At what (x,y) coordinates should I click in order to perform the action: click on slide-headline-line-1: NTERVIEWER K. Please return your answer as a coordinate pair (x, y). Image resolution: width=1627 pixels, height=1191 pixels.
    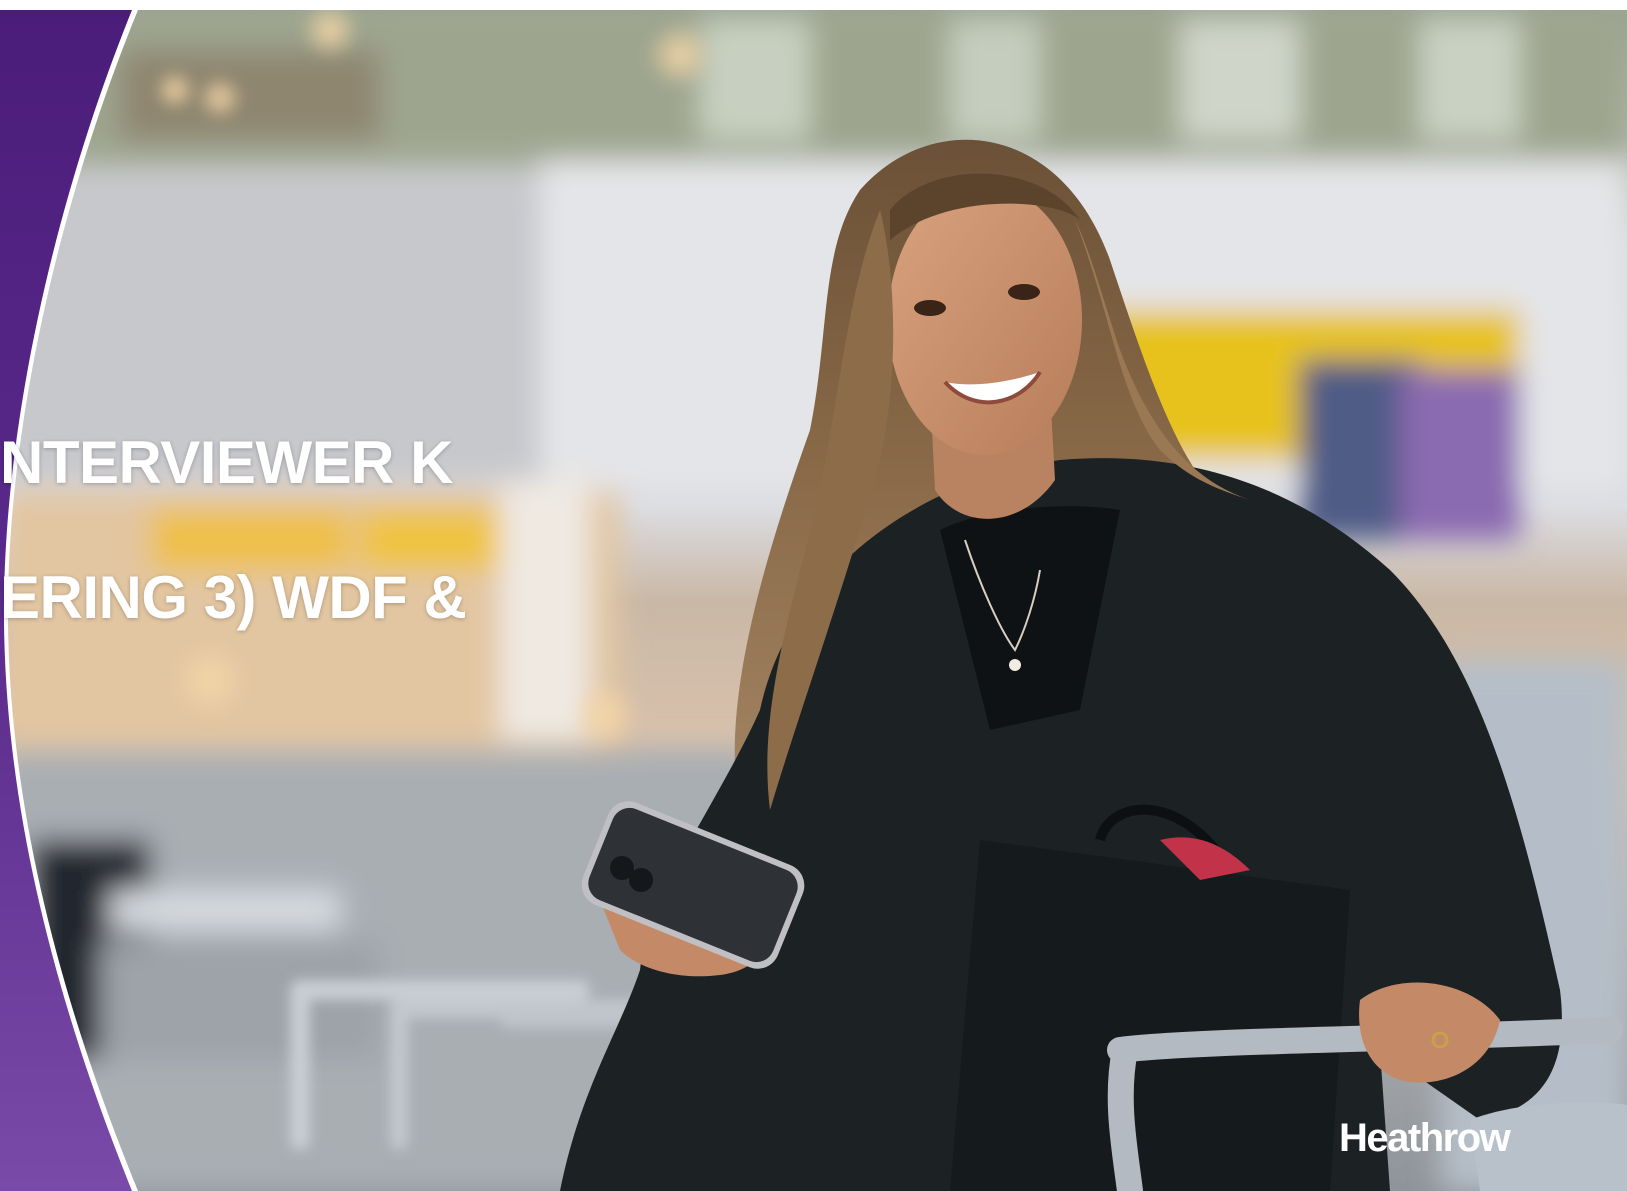
    Looking at the image, I should click on (226, 462).